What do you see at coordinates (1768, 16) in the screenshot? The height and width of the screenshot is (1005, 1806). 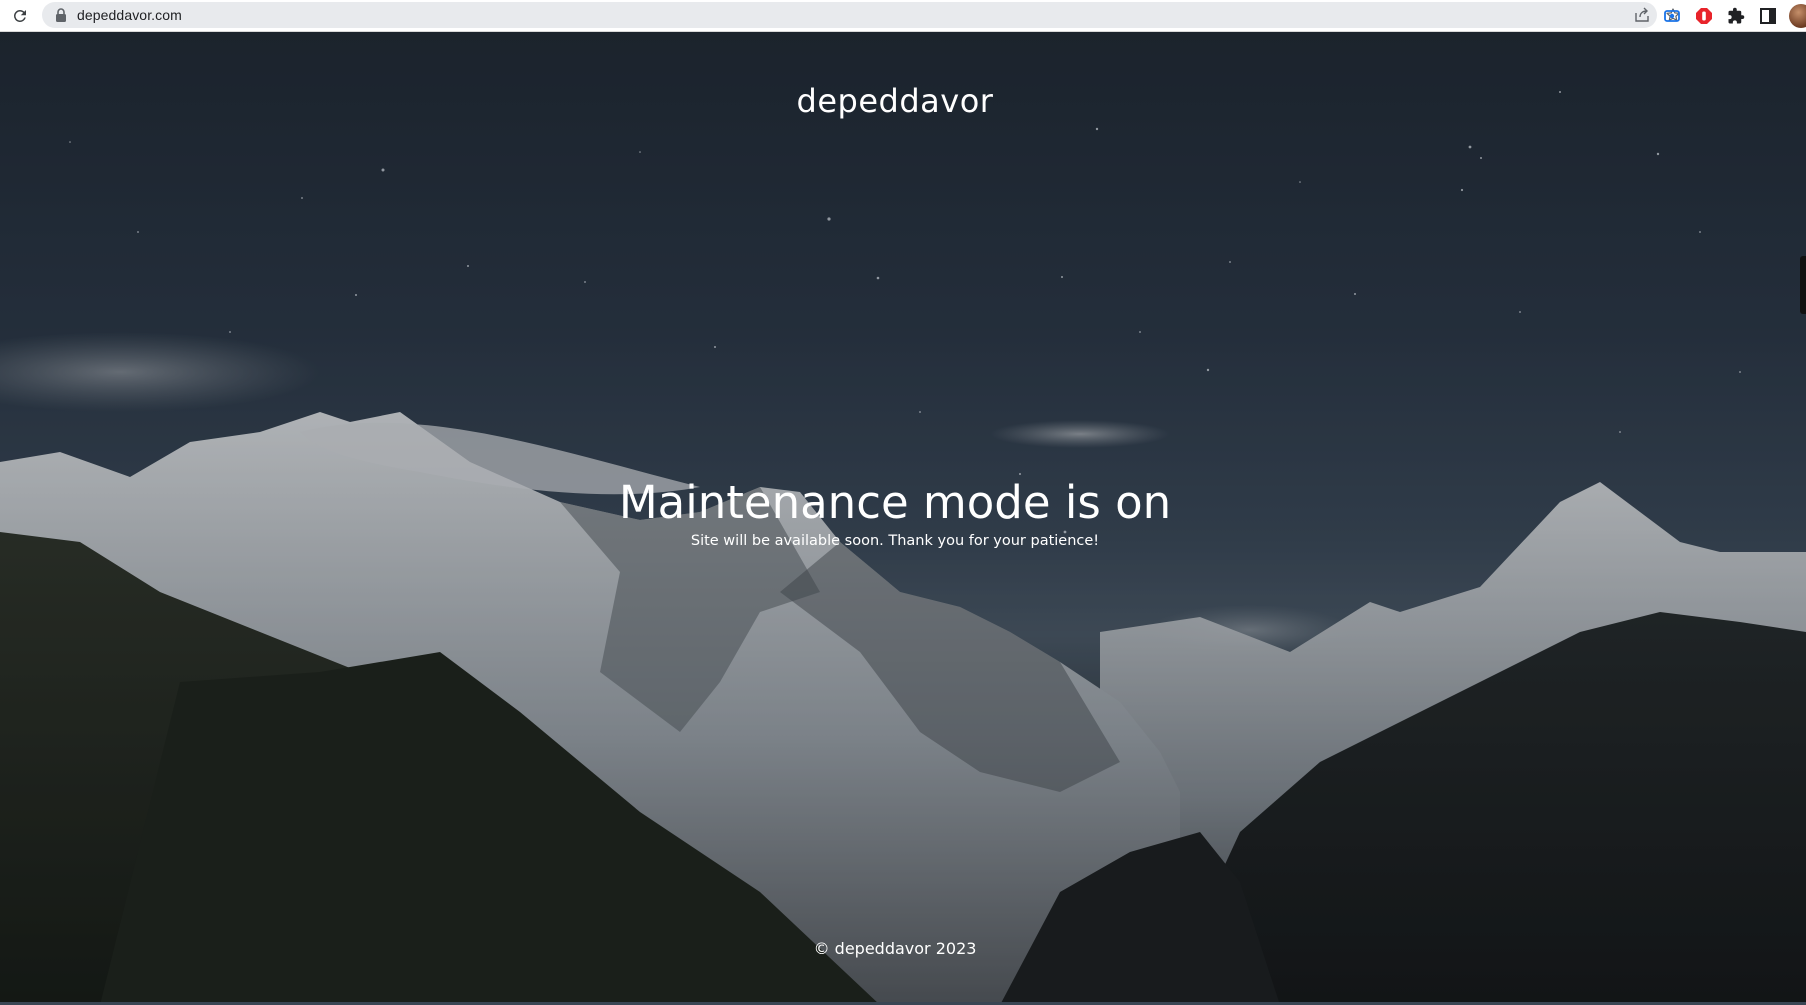 I see `side-panel-icon` at bounding box center [1768, 16].